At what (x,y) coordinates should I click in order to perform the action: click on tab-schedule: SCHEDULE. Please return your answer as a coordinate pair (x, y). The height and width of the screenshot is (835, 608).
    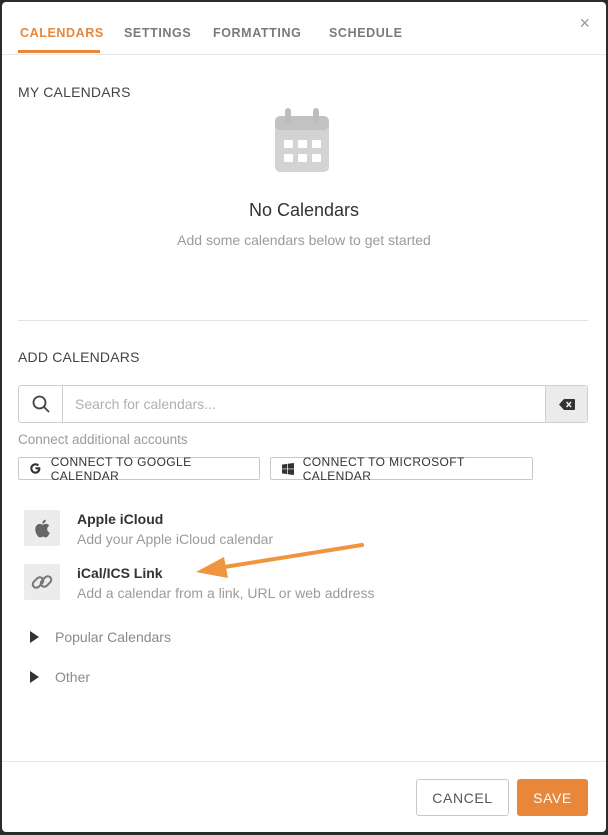
    Looking at the image, I should click on (366, 33).